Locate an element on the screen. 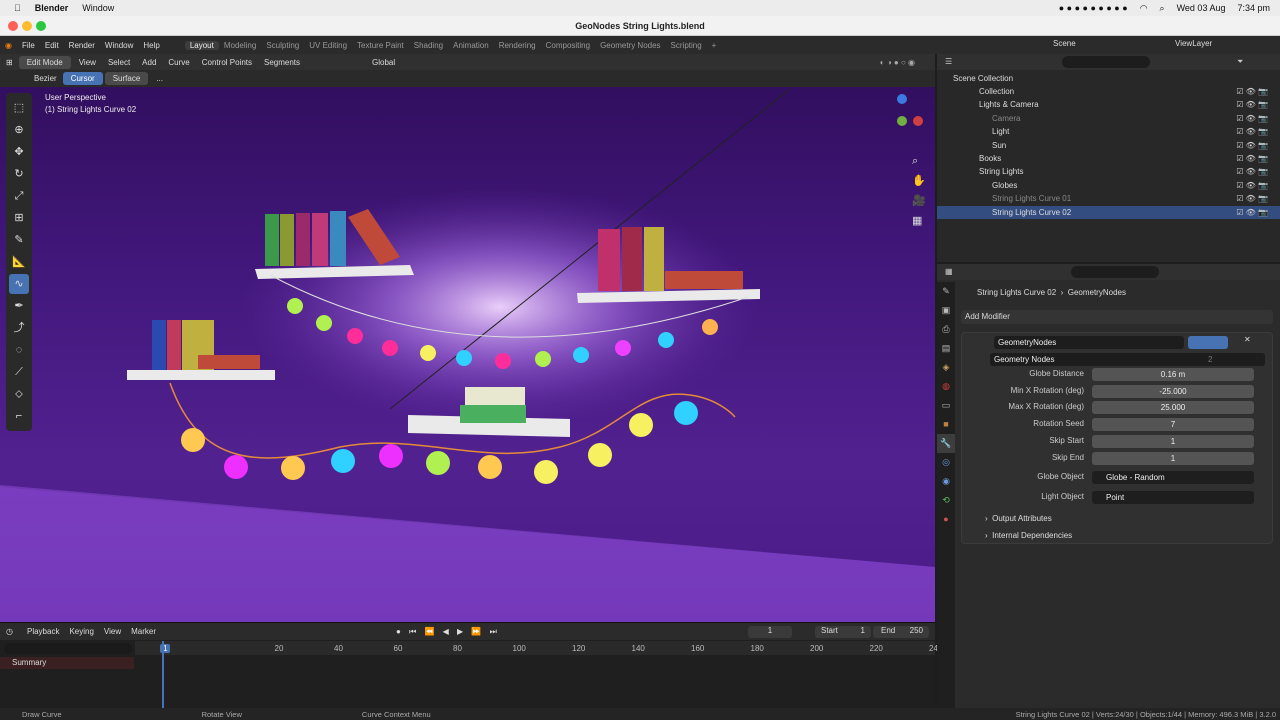  tool-tab-icon: ✎ is located at coordinates (946, 291).